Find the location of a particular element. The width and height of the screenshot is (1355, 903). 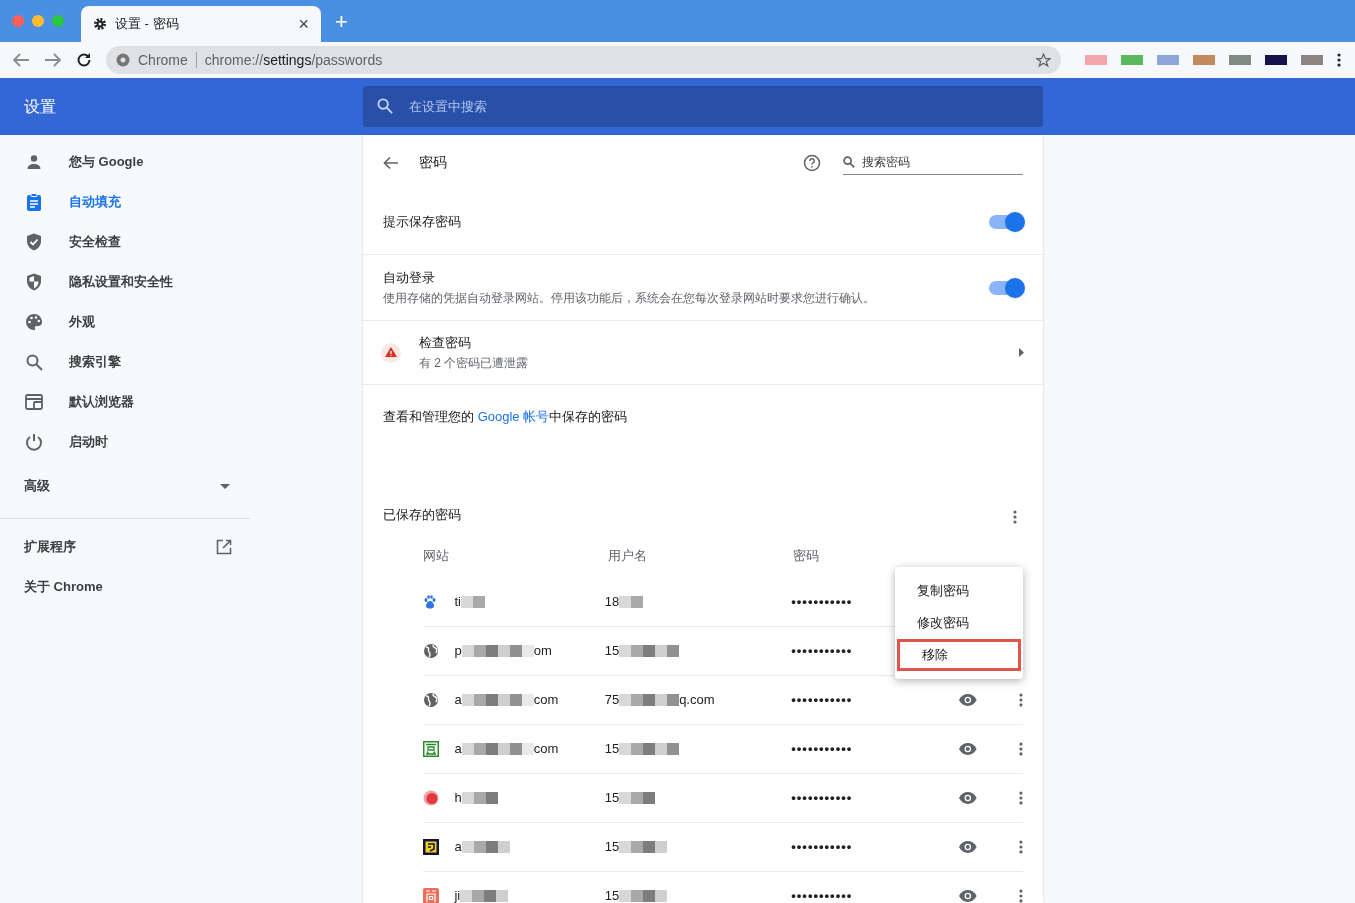

menu-icon is located at coordinates (1339, 60).